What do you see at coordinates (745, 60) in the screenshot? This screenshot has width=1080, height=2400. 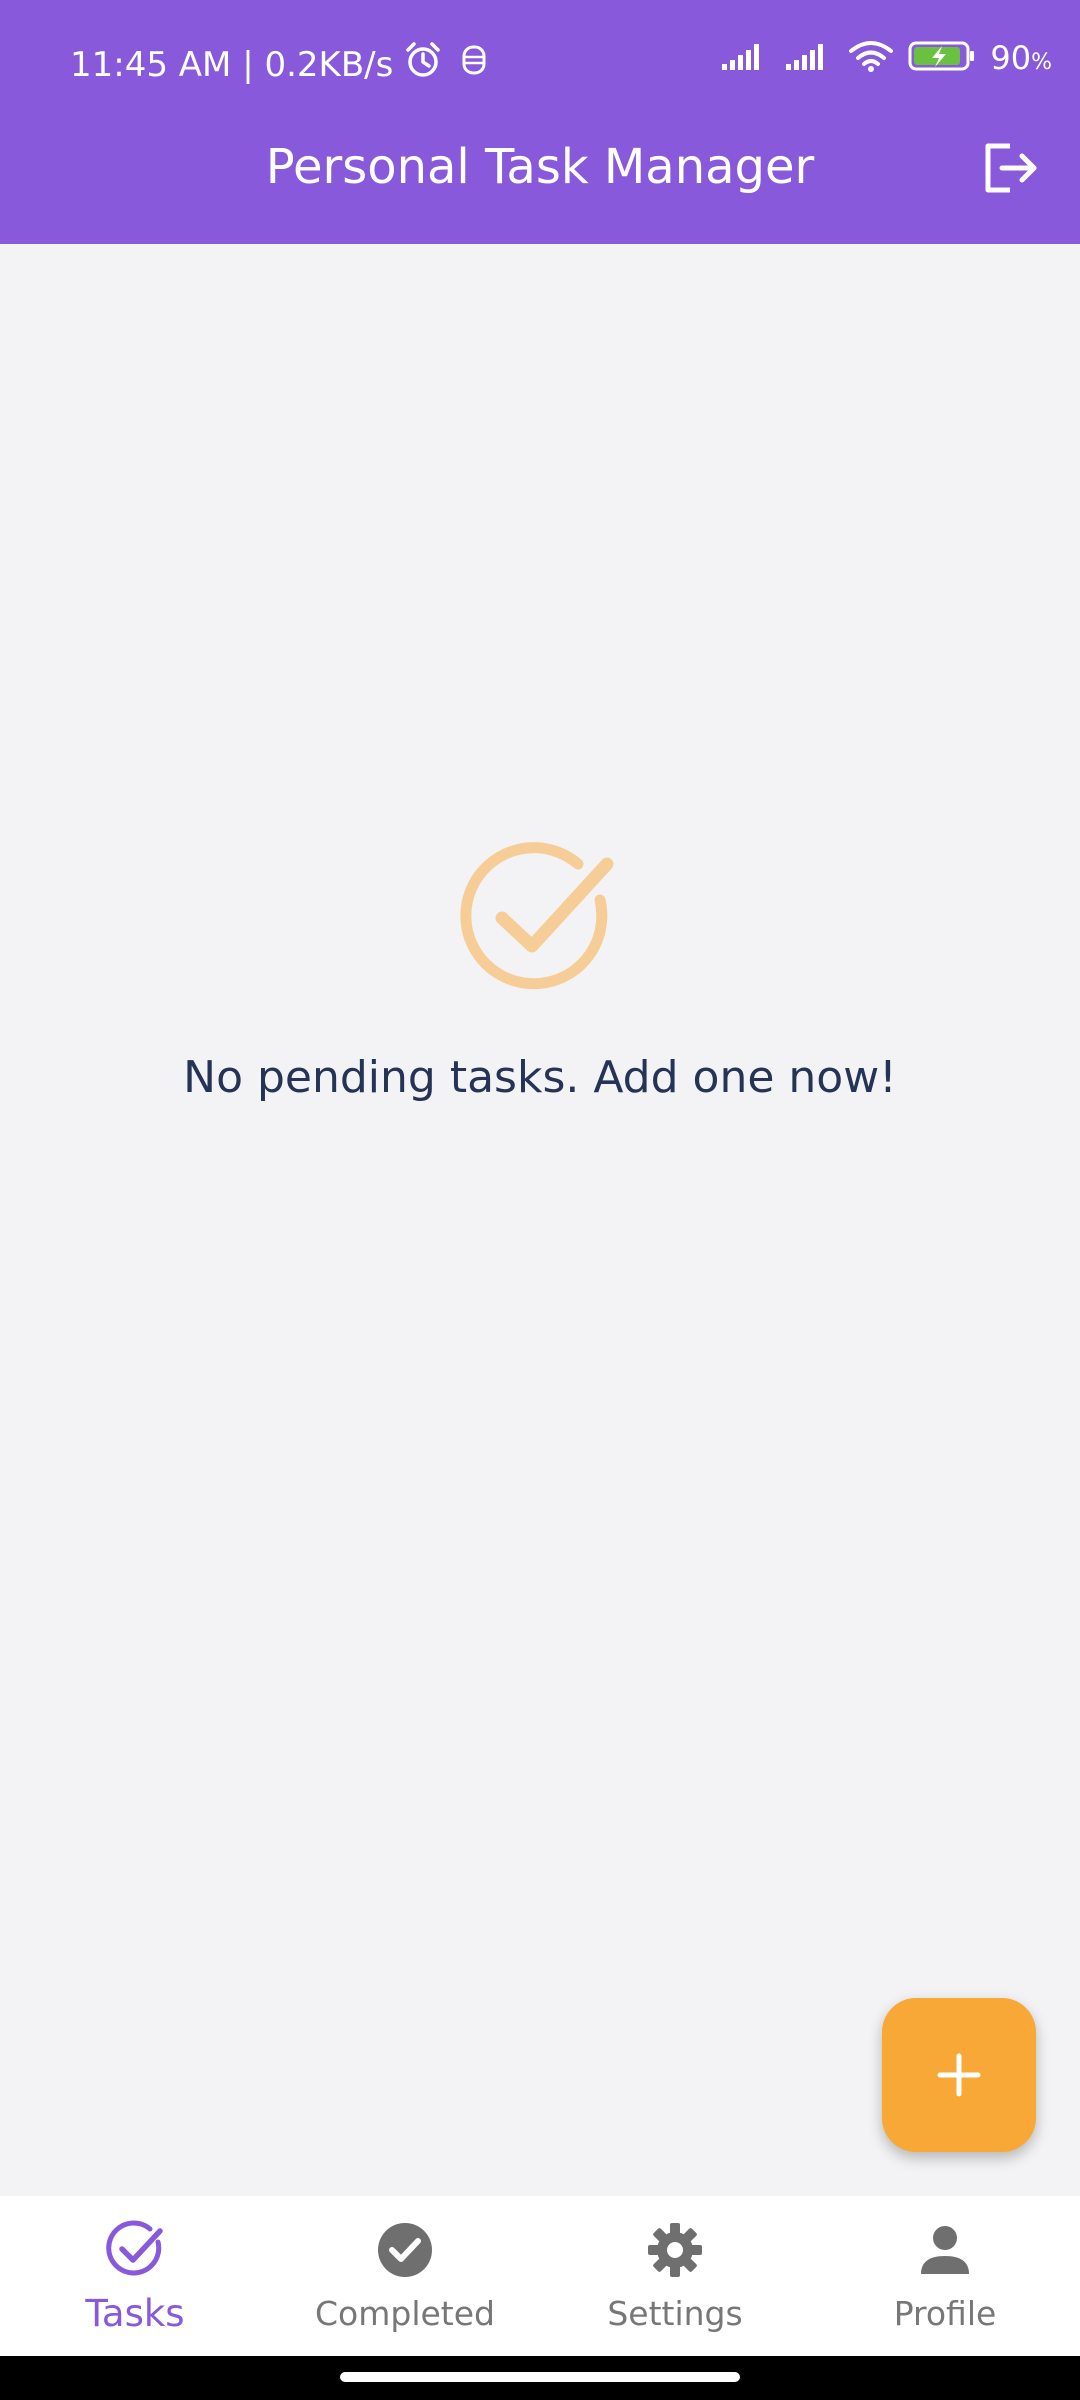 I see `signal-icon` at bounding box center [745, 60].